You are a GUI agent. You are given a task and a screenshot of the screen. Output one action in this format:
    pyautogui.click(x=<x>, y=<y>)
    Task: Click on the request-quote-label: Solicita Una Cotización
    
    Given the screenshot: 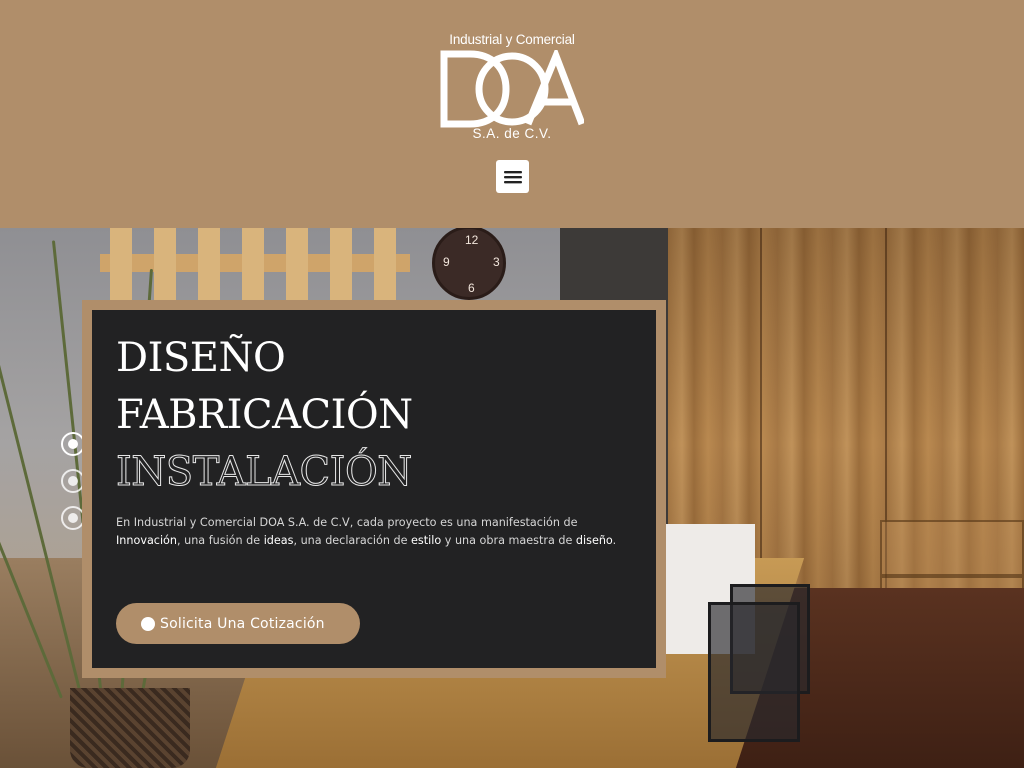 What is the action you would take?
    pyautogui.click(x=242, y=623)
    